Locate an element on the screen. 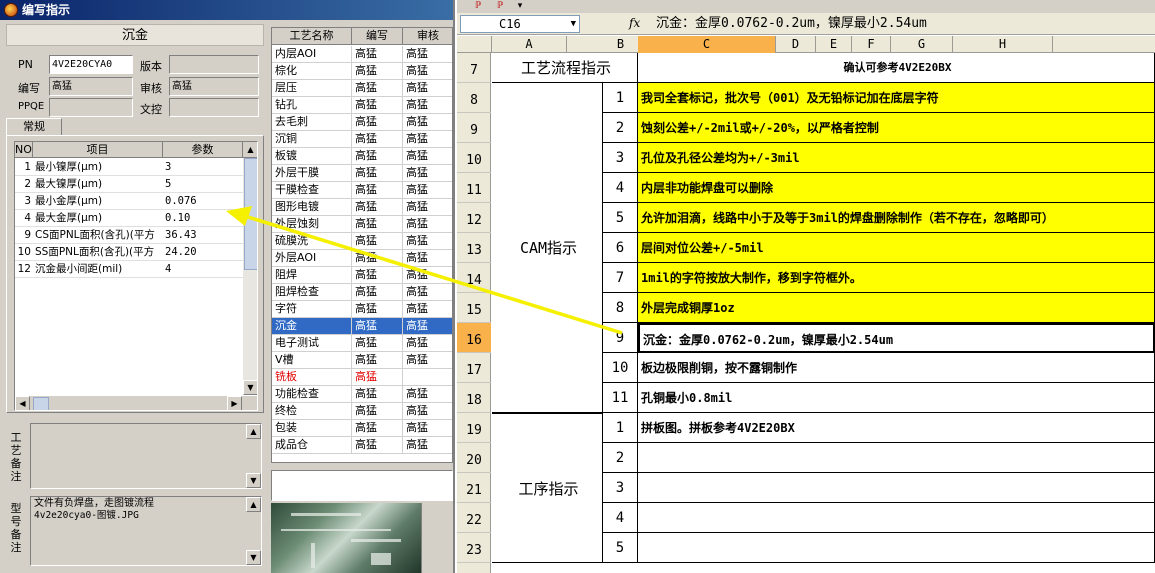  pdf-export-icon: ℙ is located at coordinates (500, 6).